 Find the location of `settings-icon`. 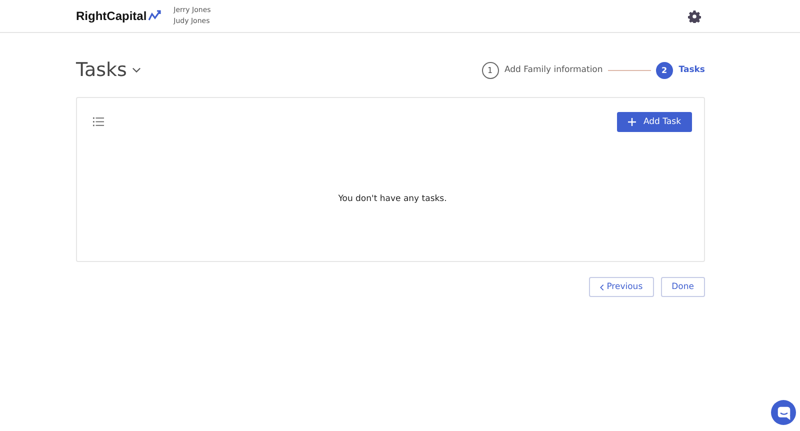

settings-icon is located at coordinates (694, 16).